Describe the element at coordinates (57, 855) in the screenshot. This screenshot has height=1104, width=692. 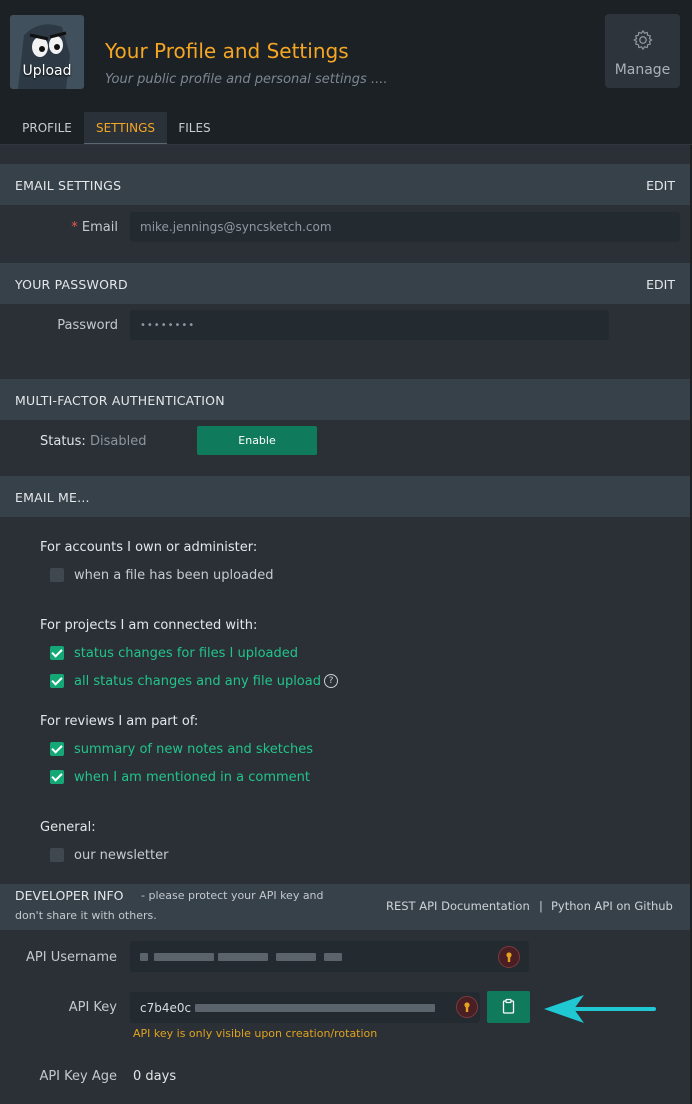
I see `checkbox-newsletter` at that location.